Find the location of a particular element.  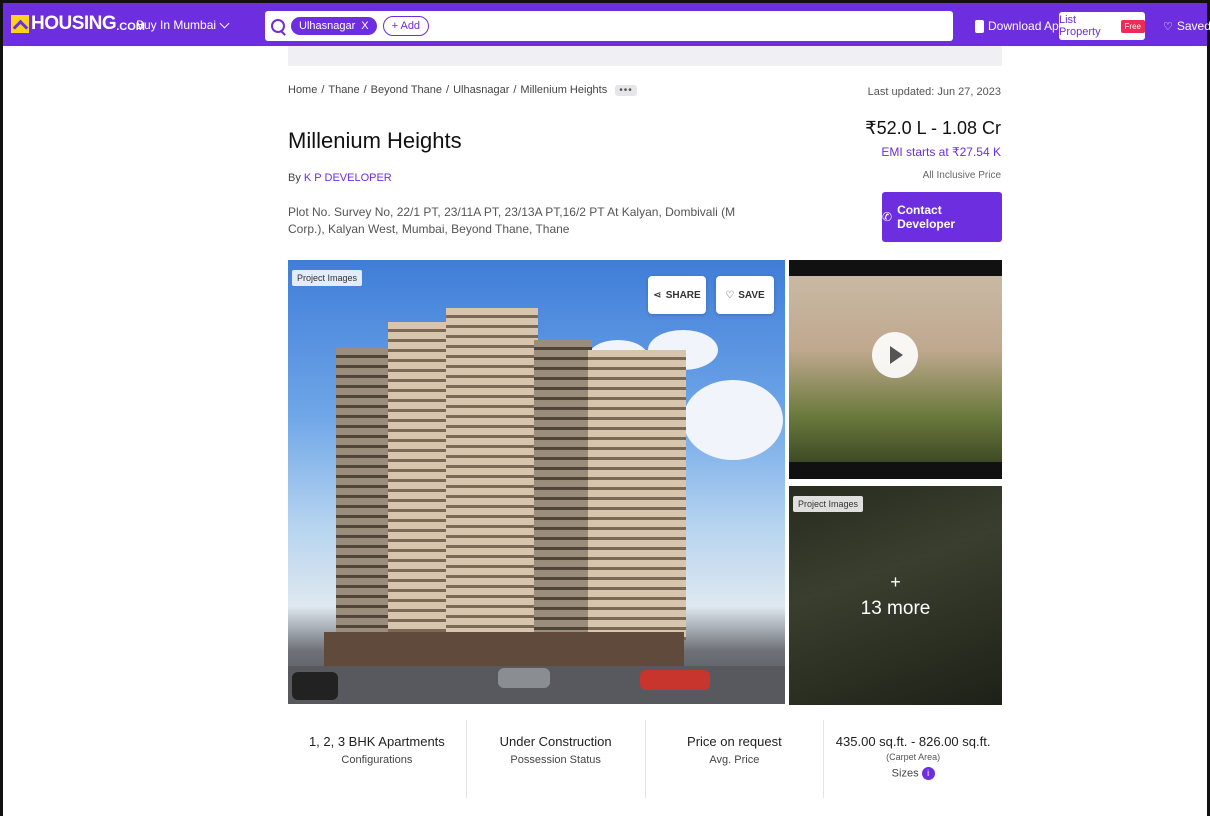

emi-link: EMI starts at ₹27.54 K is located at coordinates (941, 152).